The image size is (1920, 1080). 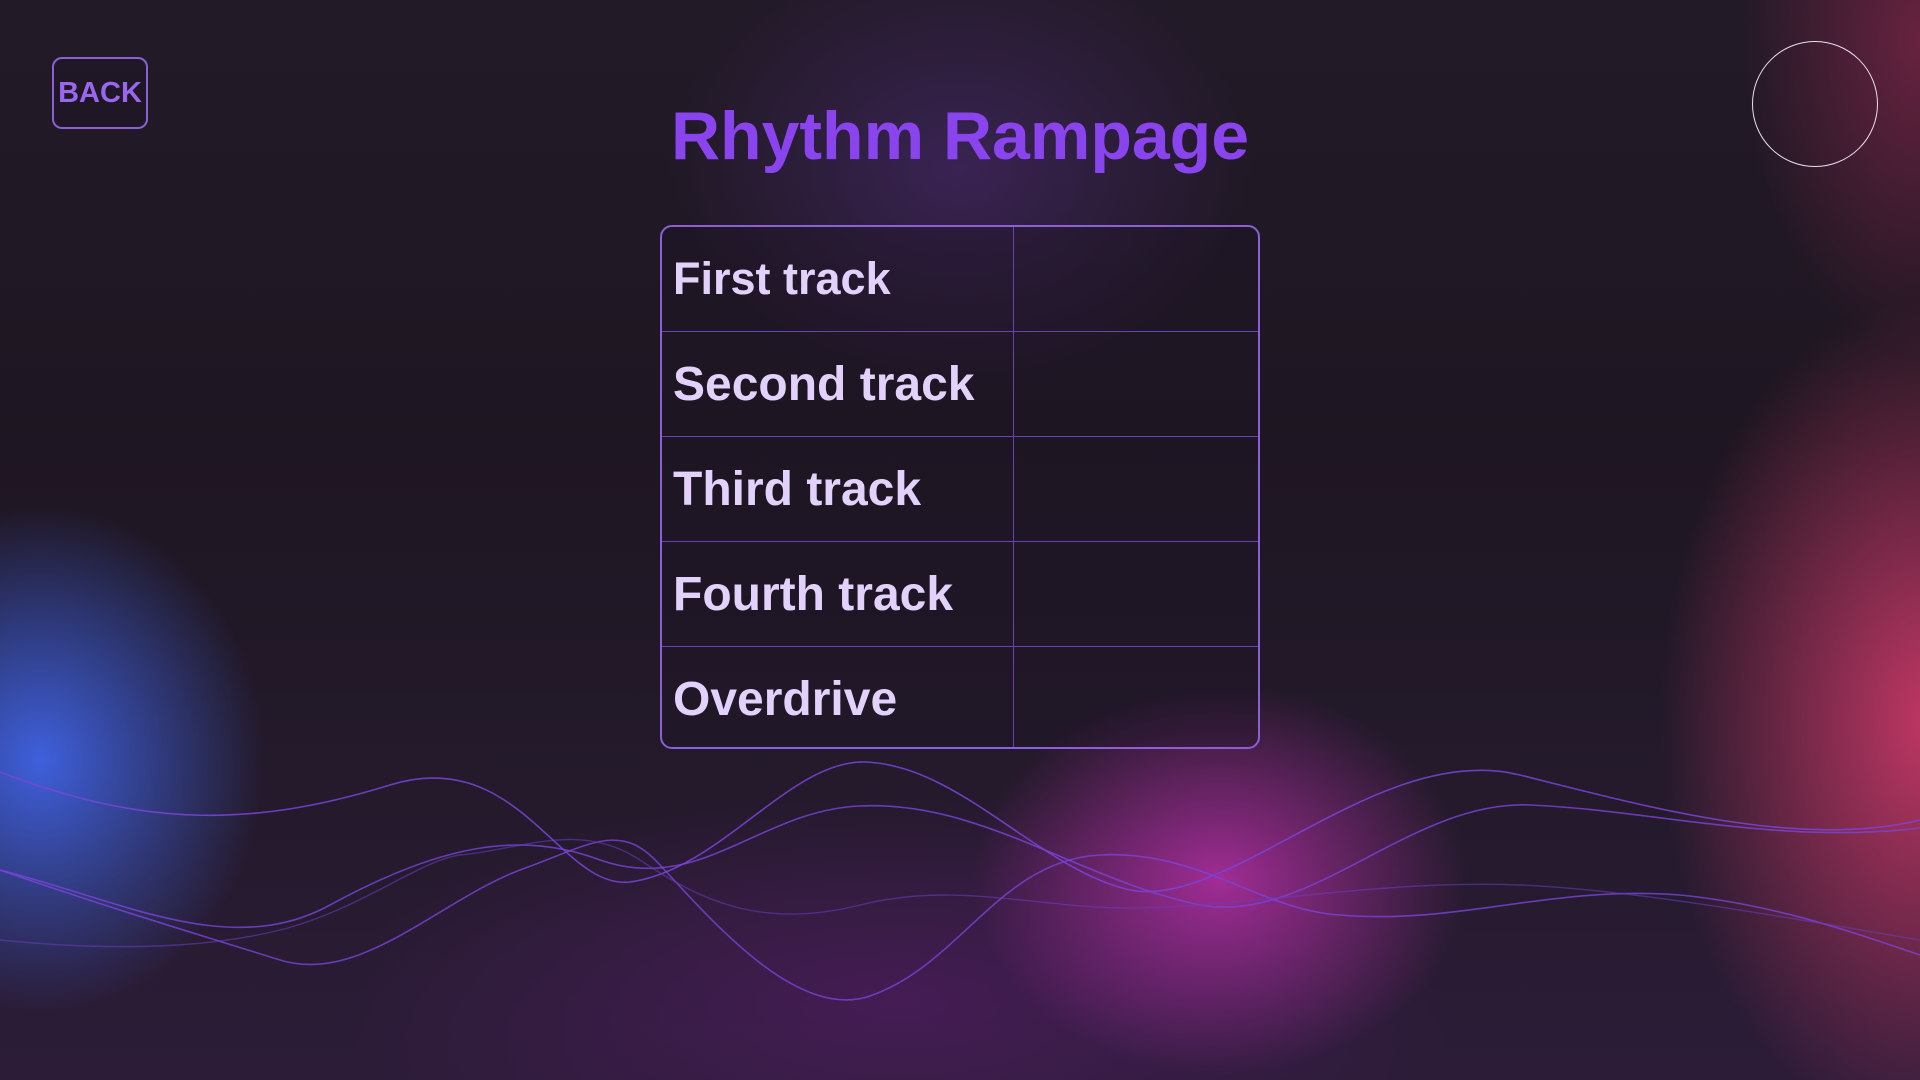 I want to click on track-row-overdrive: Overdrive, so click(x=960, y=697).